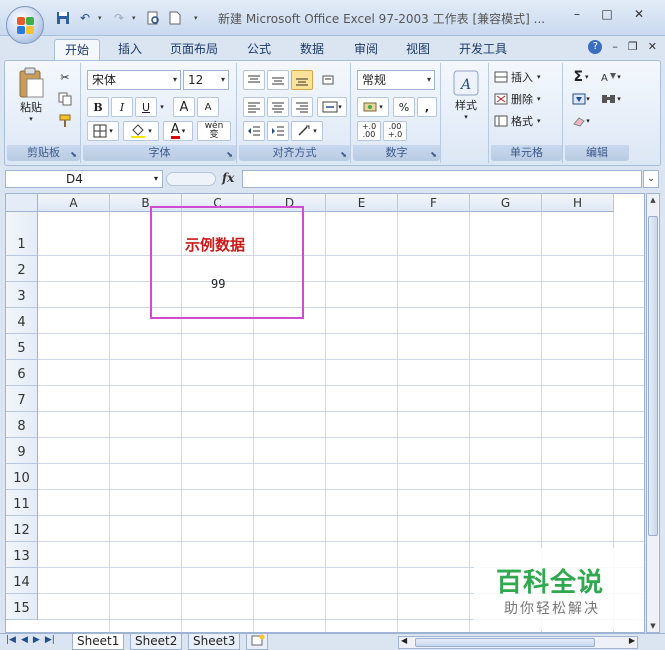 This screenshot has height=650, width=665. I want to click on decrease-decimal-button: .00 +.0, so click(395, 131).